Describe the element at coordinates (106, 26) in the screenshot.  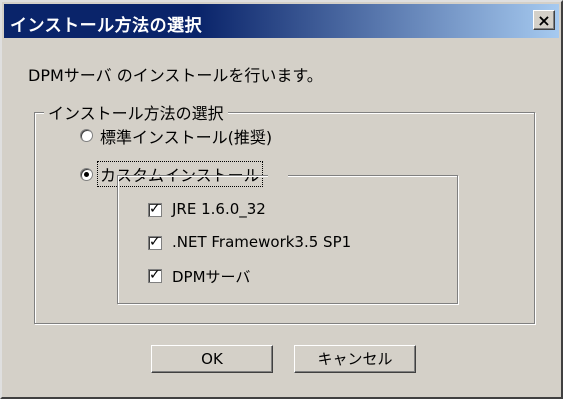
I see `window-title: インストール方法の選択` at that location.